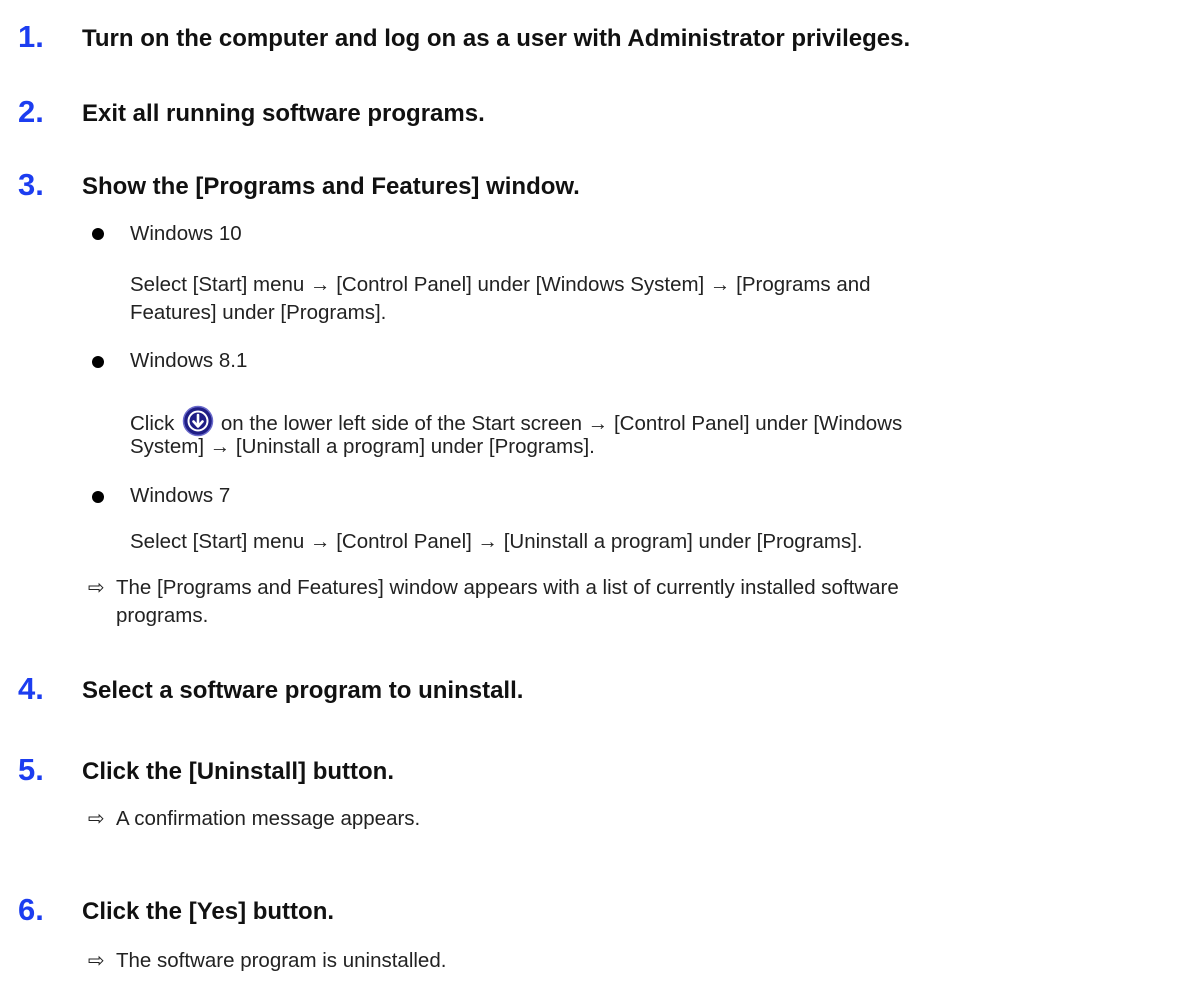 The width and height of the screenshot is (1193, 992). What do you see at coordinates (283, 113) in the screenshot?
I see `step-title: Exit all running software programs.` at bounding box center [283, 113].